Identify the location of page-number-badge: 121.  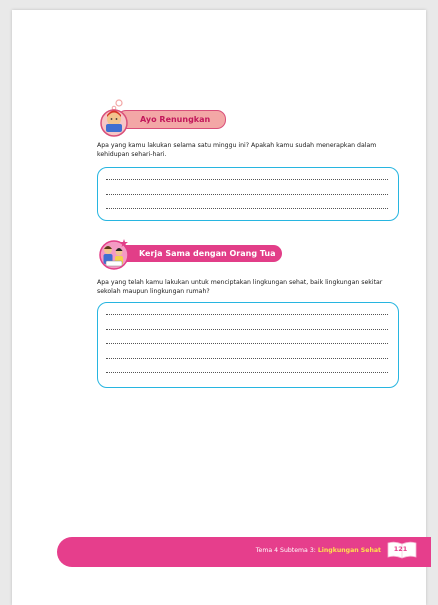
(402, 550).